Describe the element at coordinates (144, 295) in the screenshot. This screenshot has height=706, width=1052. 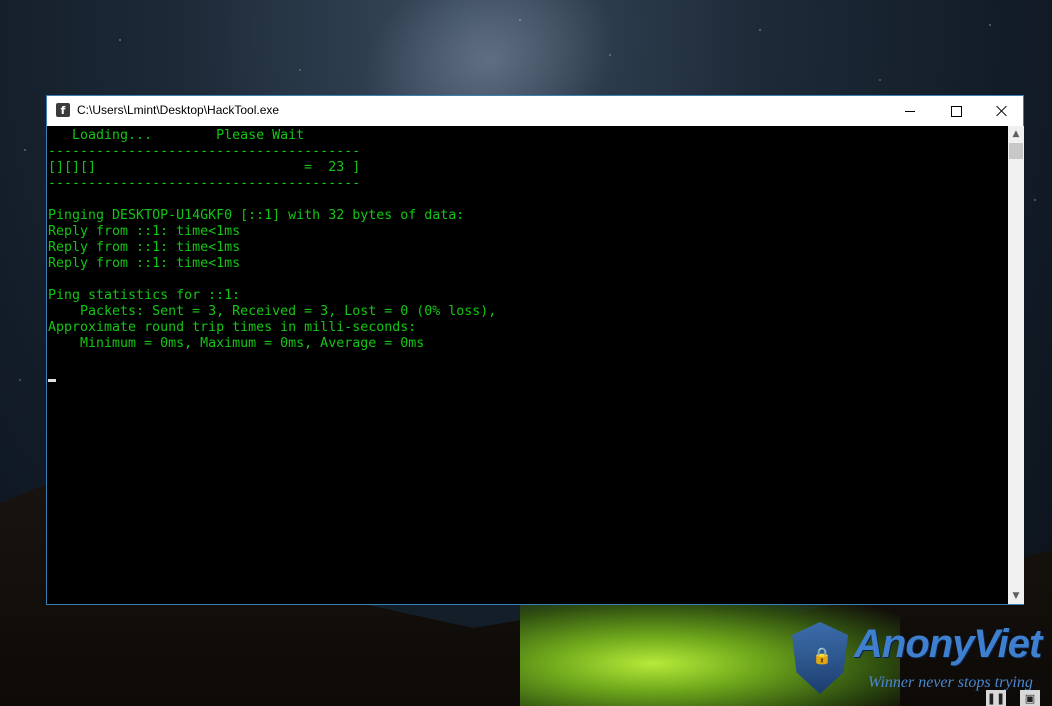
I see `console-line: Ping statistics for ::1:` at that location.